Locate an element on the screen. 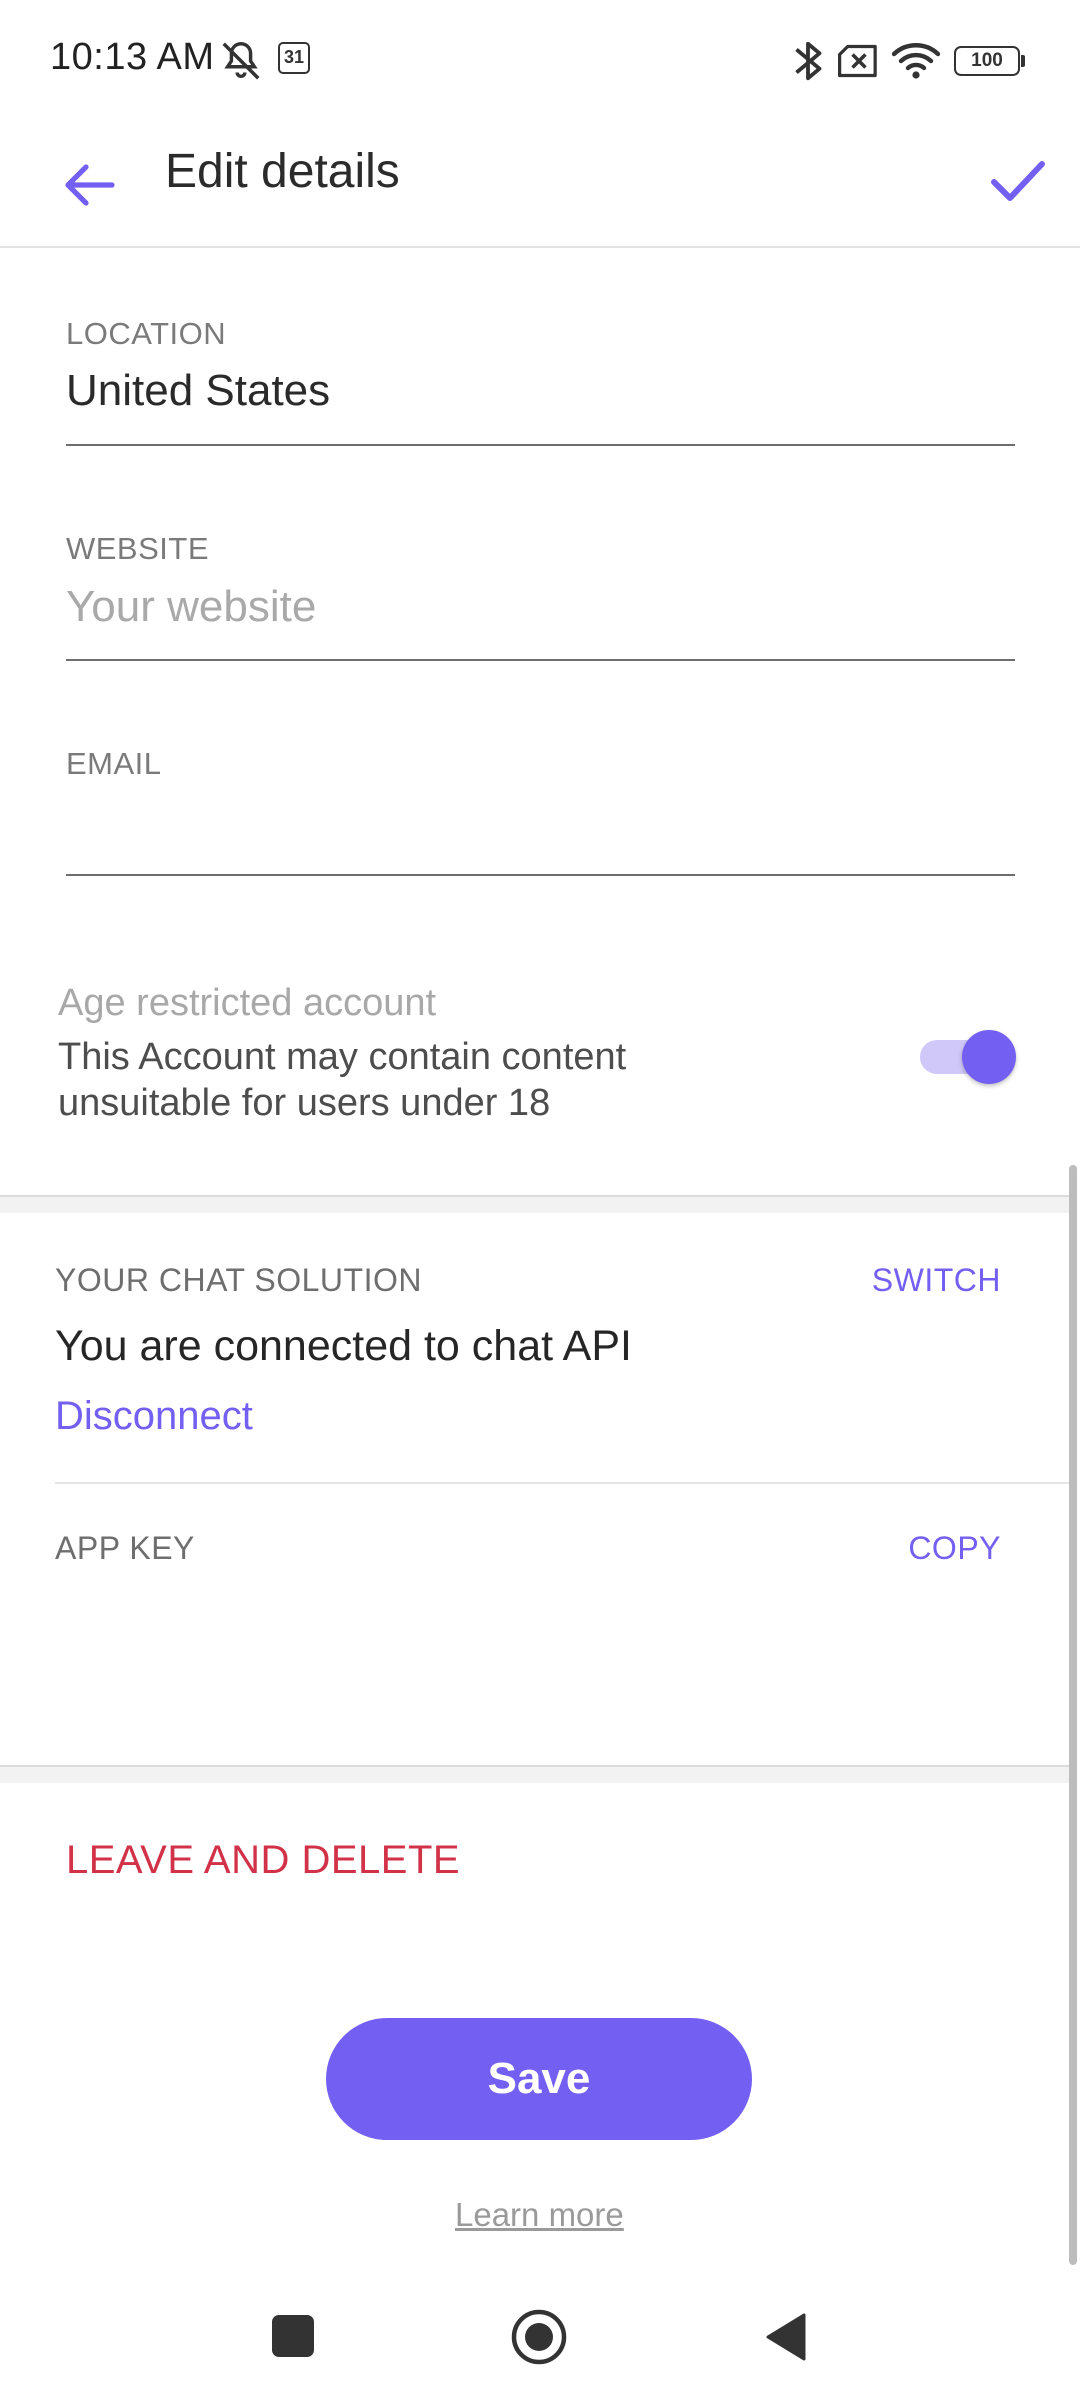 The width and height of the screenshot is (1080, 2400). notifications-off-icon is located at coordinates (241, 61).